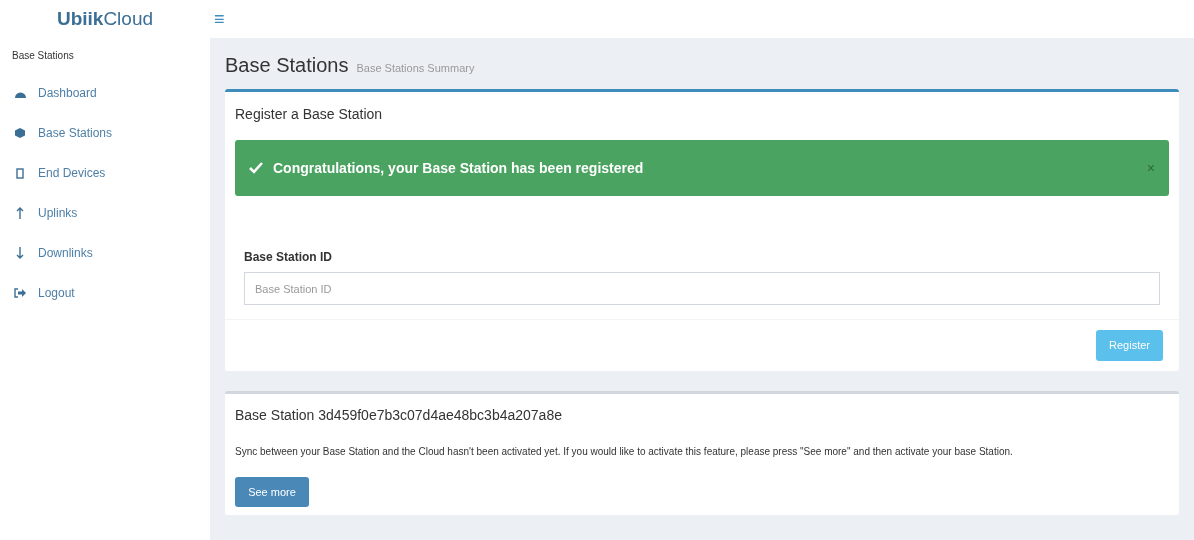 This screenshot has height=540, width=1194. Describe the element at coordinates (415, 68) in the screenshot. I see `page-subtitle: Base Stations Summary` at that location.